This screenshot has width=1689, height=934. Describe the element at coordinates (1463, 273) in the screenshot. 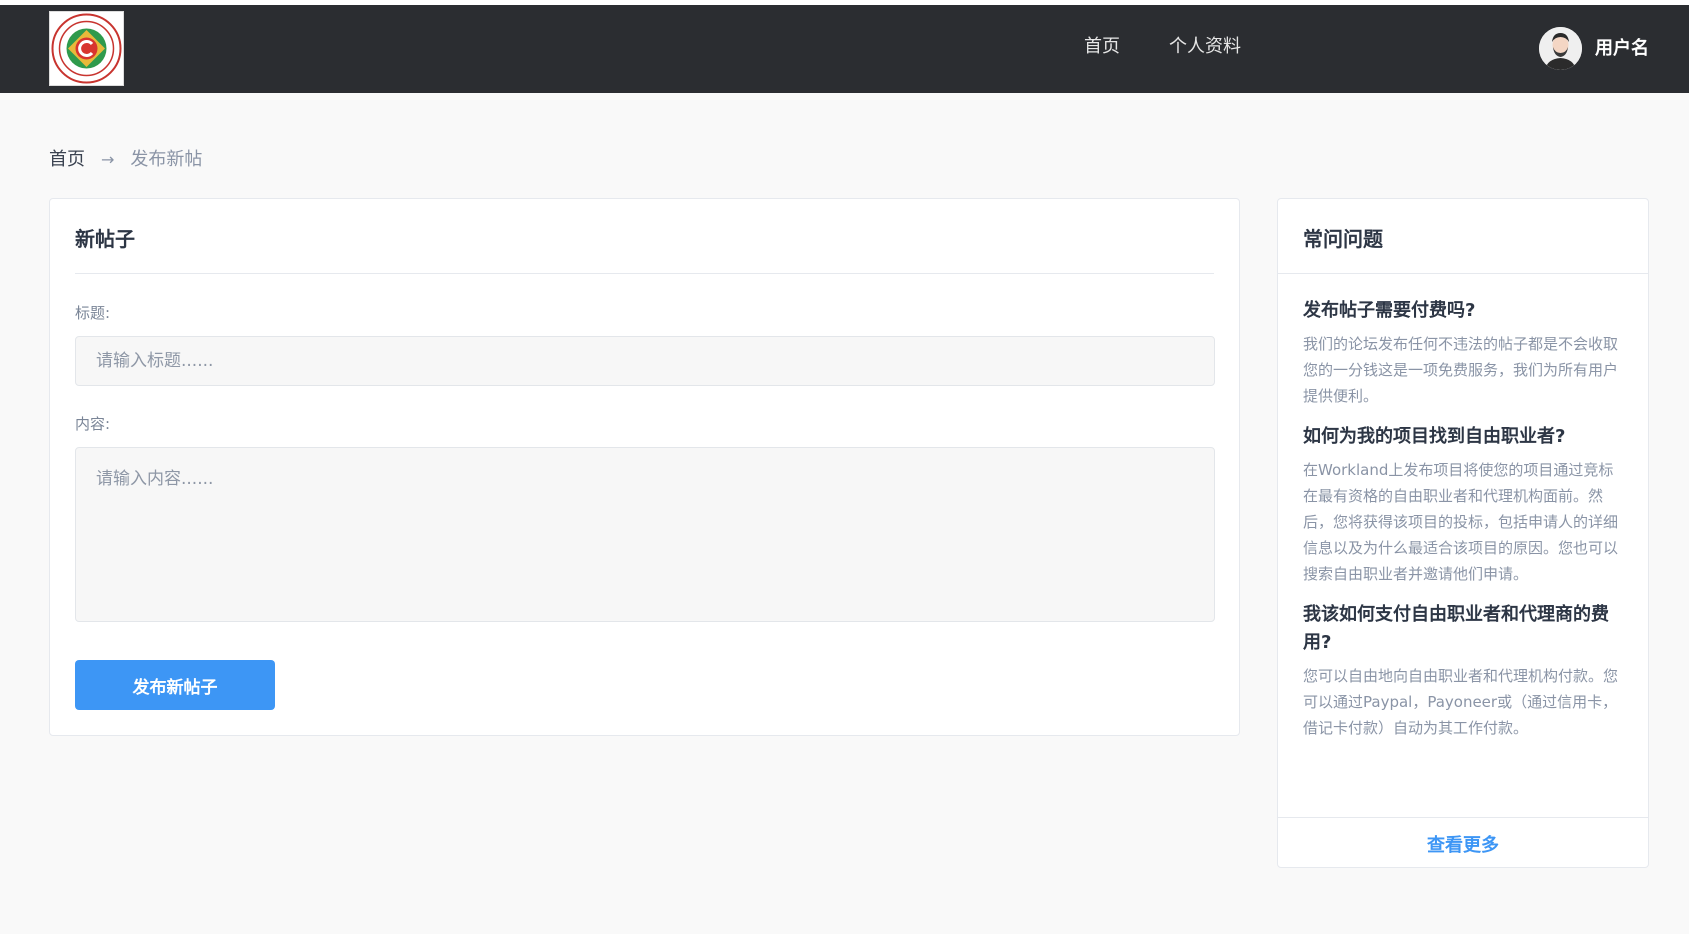

I see `faq-divider` at that location.